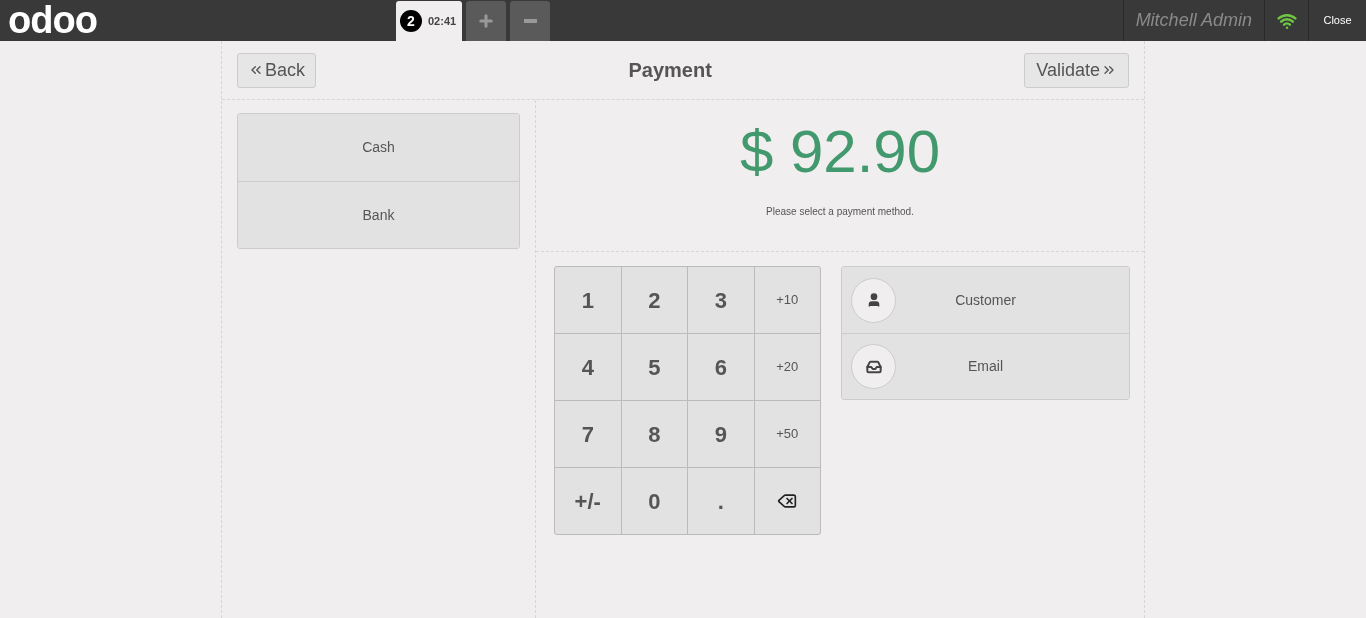 The image size is (1366, 618). What do you see at coordinates (787, 367) in the screenshot?
I see `keypad-key: +20` at bounding box center [787, 367].